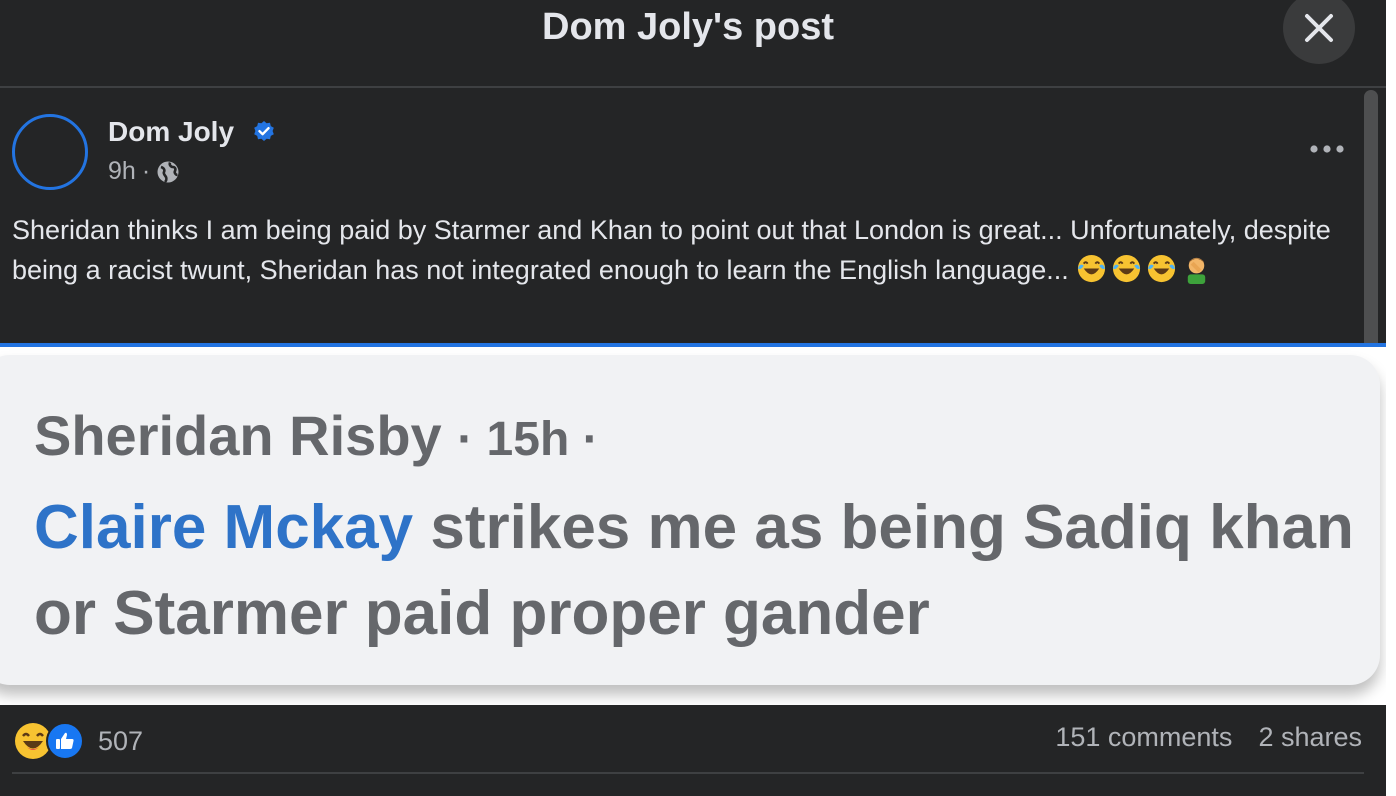  I want to click on author-name: Dom Joly, so click(171, 132).